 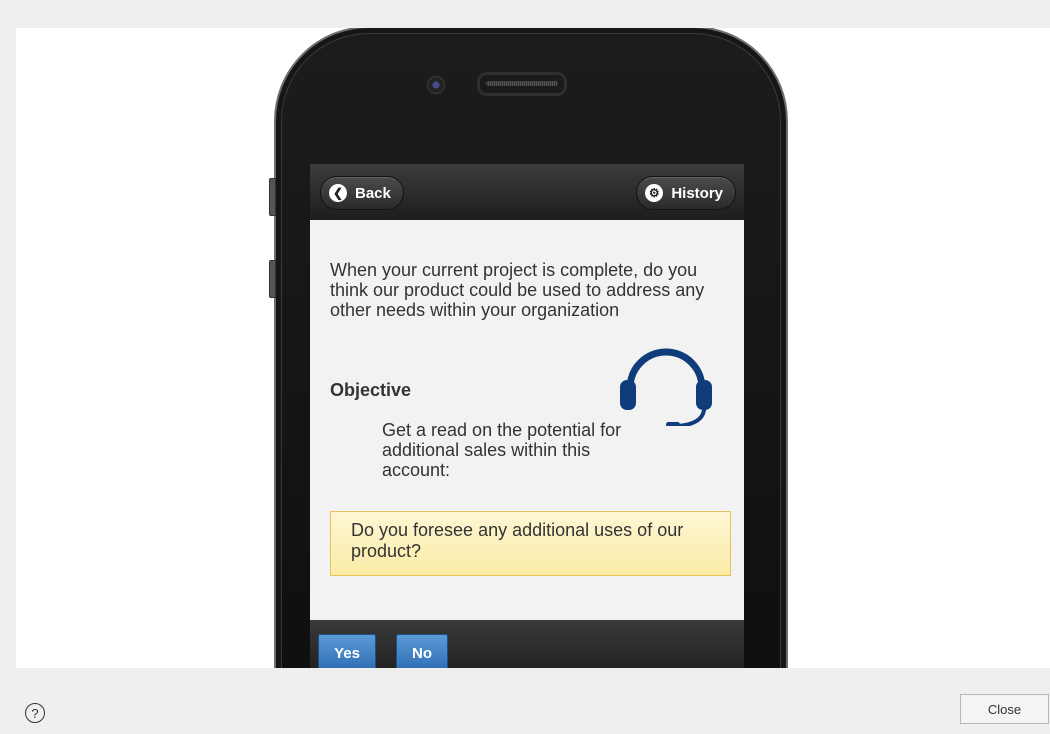 What do you see at coordinates (522, 84) in the screenshot?
I see `speaker-grille` at bounding box center [522, 84].